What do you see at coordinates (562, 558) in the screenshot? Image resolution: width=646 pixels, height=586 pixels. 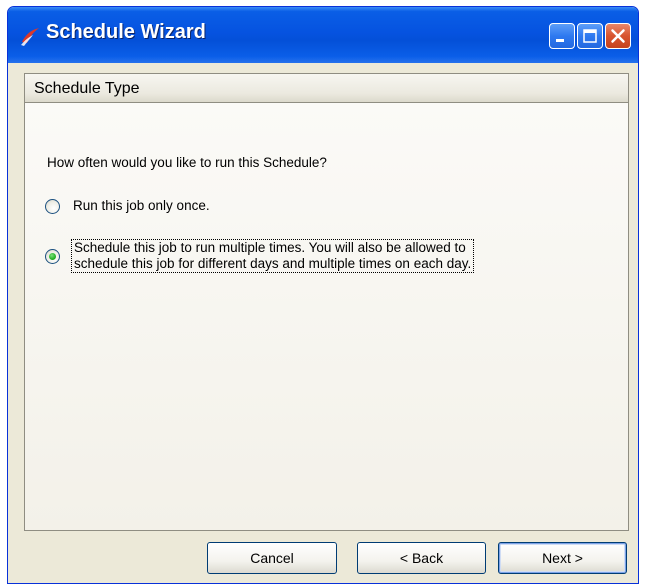 I see `next-button: Next >` at bounding box center [562, 558].